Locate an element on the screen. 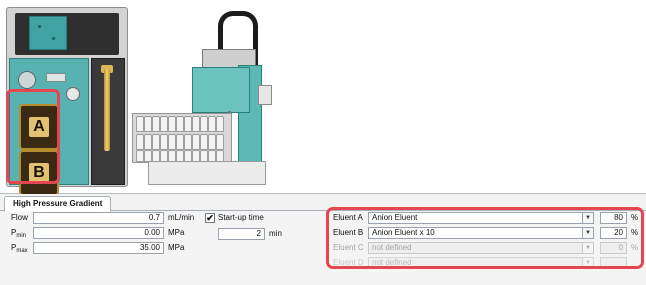 This screenshot has height=285, width=646. chip-icon is located at coordinates (56, 77).